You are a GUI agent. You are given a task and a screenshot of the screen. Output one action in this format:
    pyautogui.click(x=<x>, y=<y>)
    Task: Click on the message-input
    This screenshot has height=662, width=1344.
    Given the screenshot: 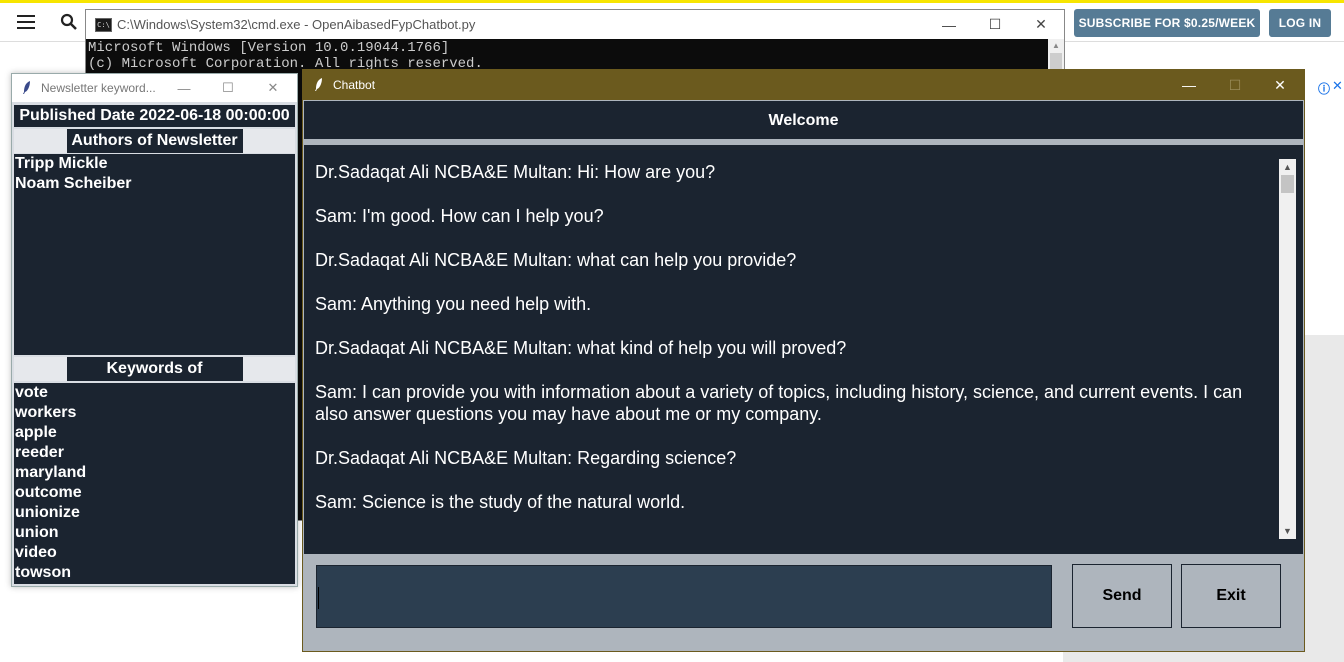 What is the action you would take?
    pyautogui.click(x=684, y=596)
    